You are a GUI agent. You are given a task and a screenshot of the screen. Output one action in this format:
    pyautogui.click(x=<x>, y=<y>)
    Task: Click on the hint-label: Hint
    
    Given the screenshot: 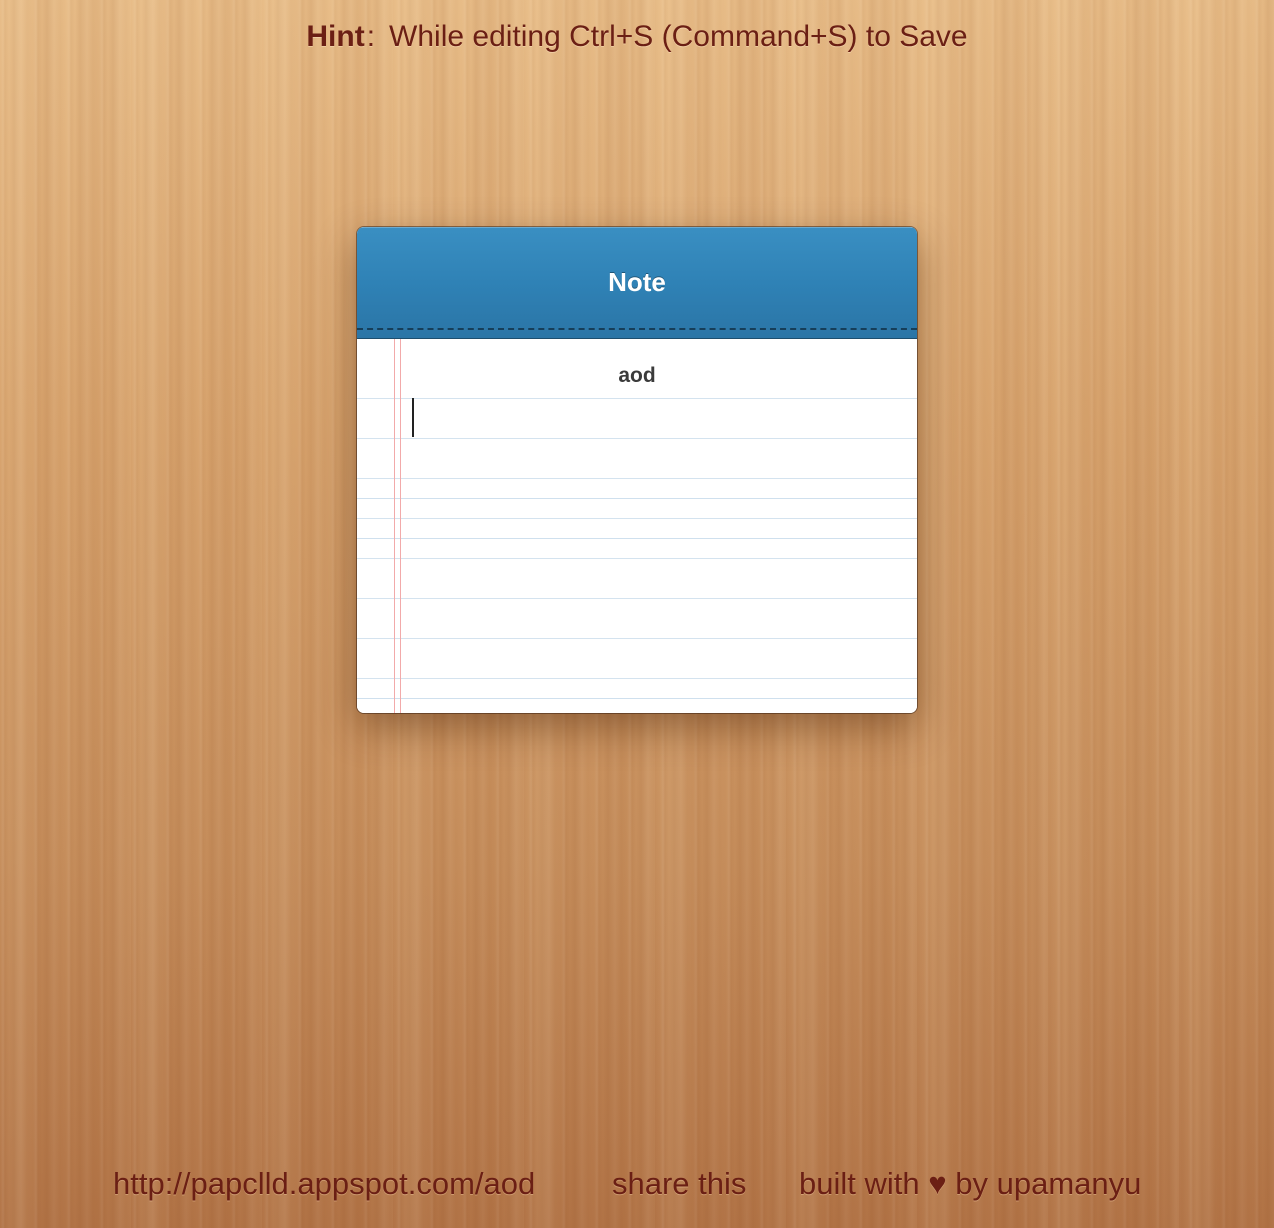 What is the action you would take?
    pyautogui.click(x=335, y=36)
    